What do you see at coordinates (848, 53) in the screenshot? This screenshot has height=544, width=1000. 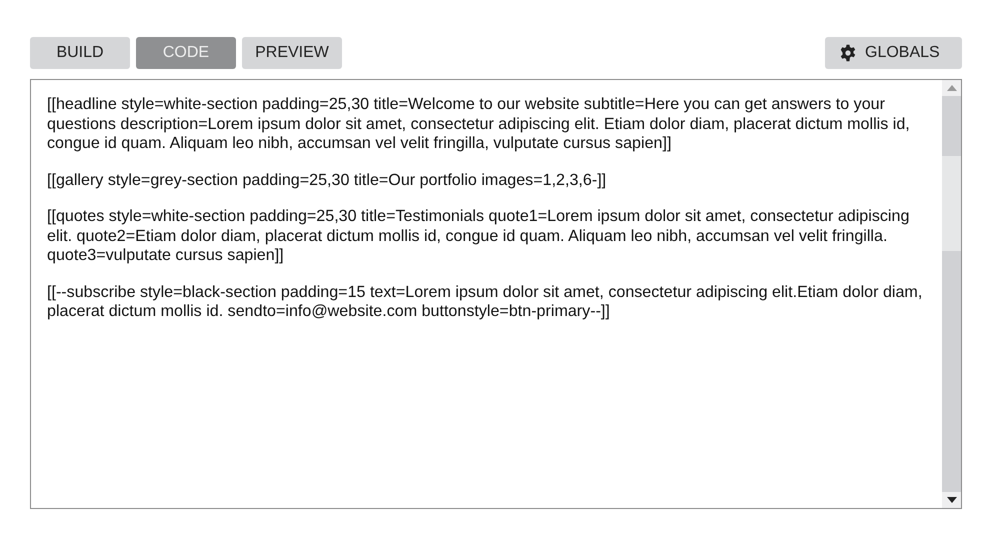 I see `settings-icon` at bounding box center [848, 53].